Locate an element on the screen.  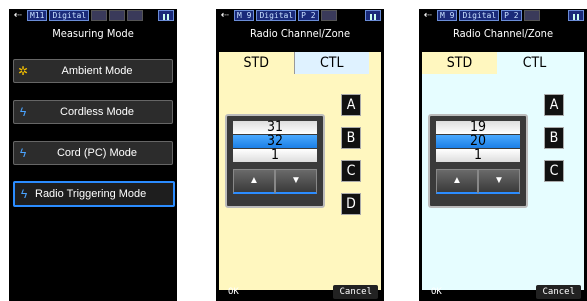
sun-icon: ✲ is located at coordinates (23, 71).